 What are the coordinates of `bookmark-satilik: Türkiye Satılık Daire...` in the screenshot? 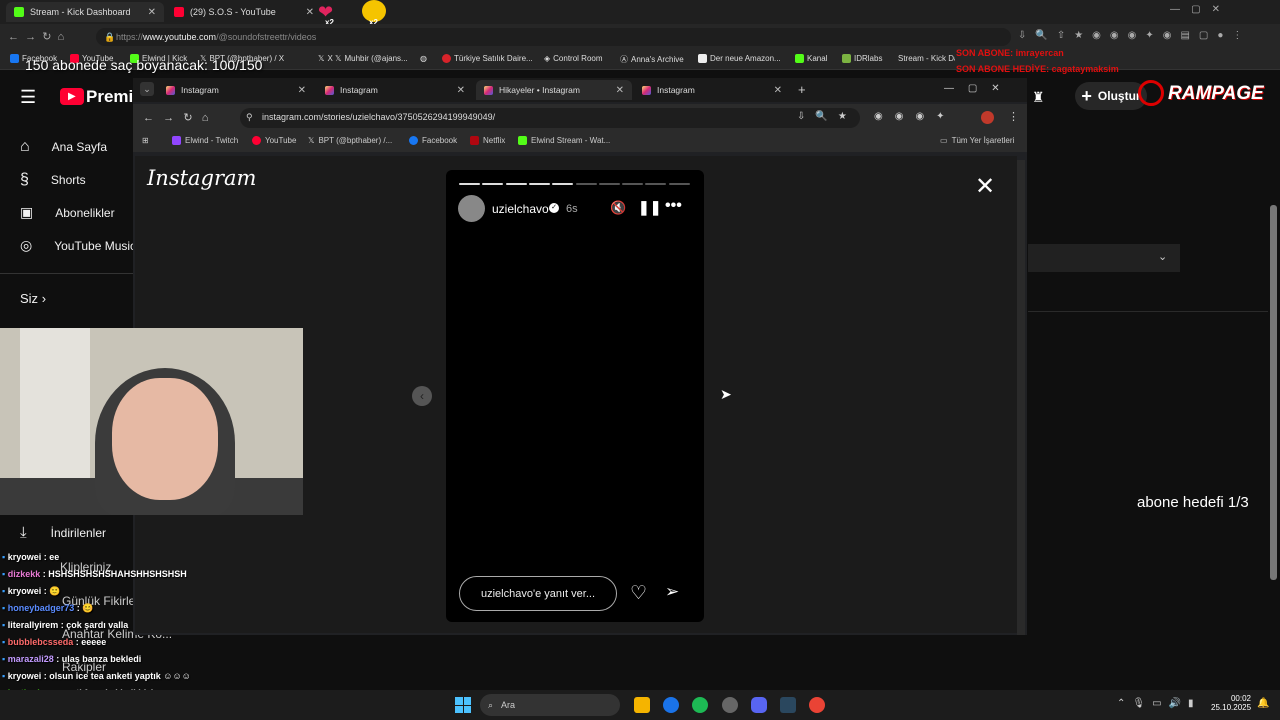 It's located at (487, 58).